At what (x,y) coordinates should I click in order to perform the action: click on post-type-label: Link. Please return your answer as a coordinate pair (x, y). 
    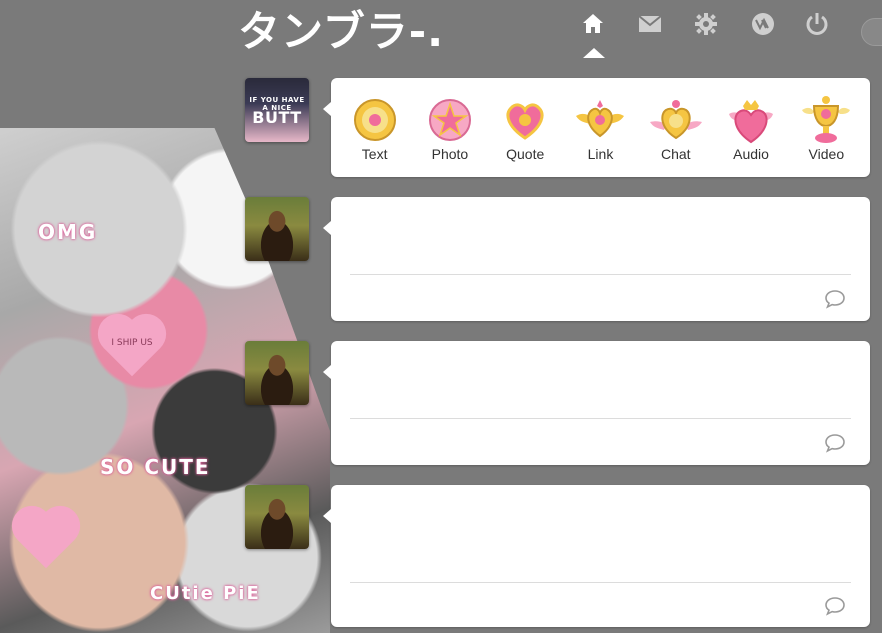
    Looking at the image, I should click on (600, 154).